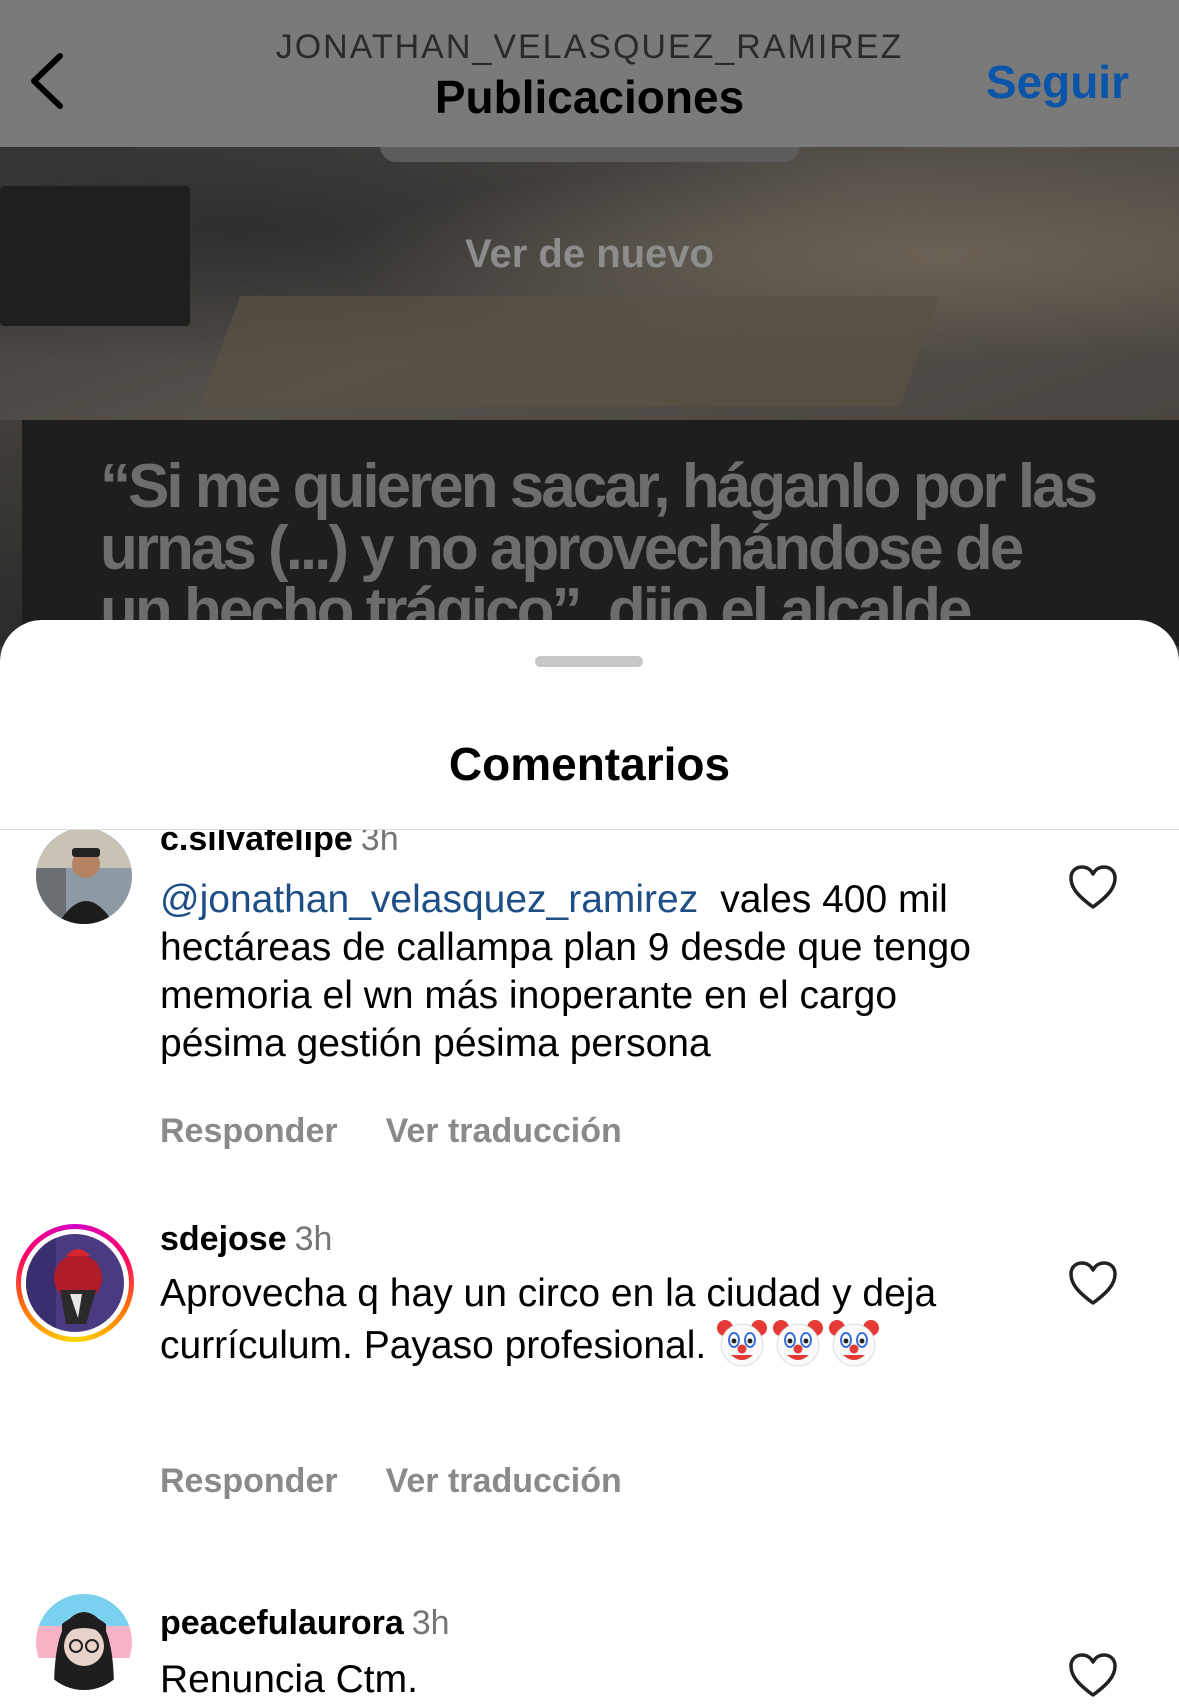 The image size is (1179, 1705). I want to click on comment-header: c.silvafelipe 3h, so click(279, 844).